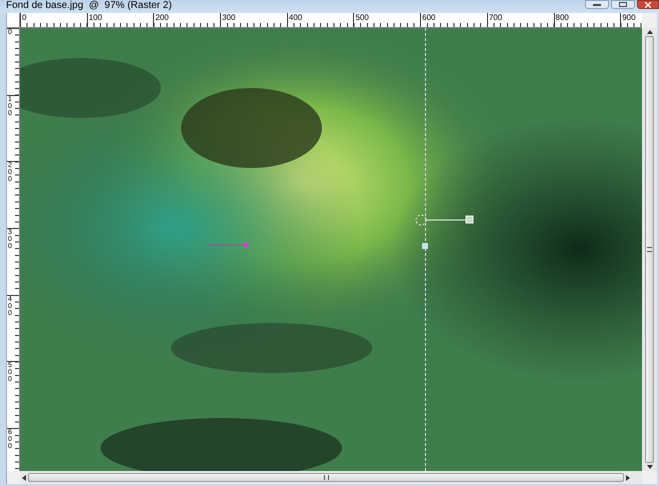  Describe the element at coordinates (229, 17) in the screenshot. I see `ruler-label: 300` at that location.